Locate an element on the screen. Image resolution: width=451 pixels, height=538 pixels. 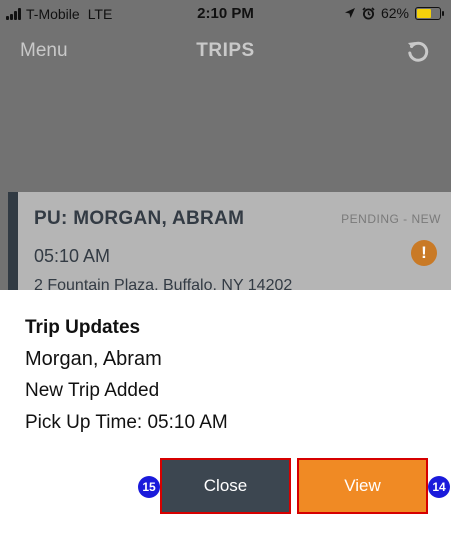
modal-passenger-name: Morgan, Abram is located at coordinates (93, 359).